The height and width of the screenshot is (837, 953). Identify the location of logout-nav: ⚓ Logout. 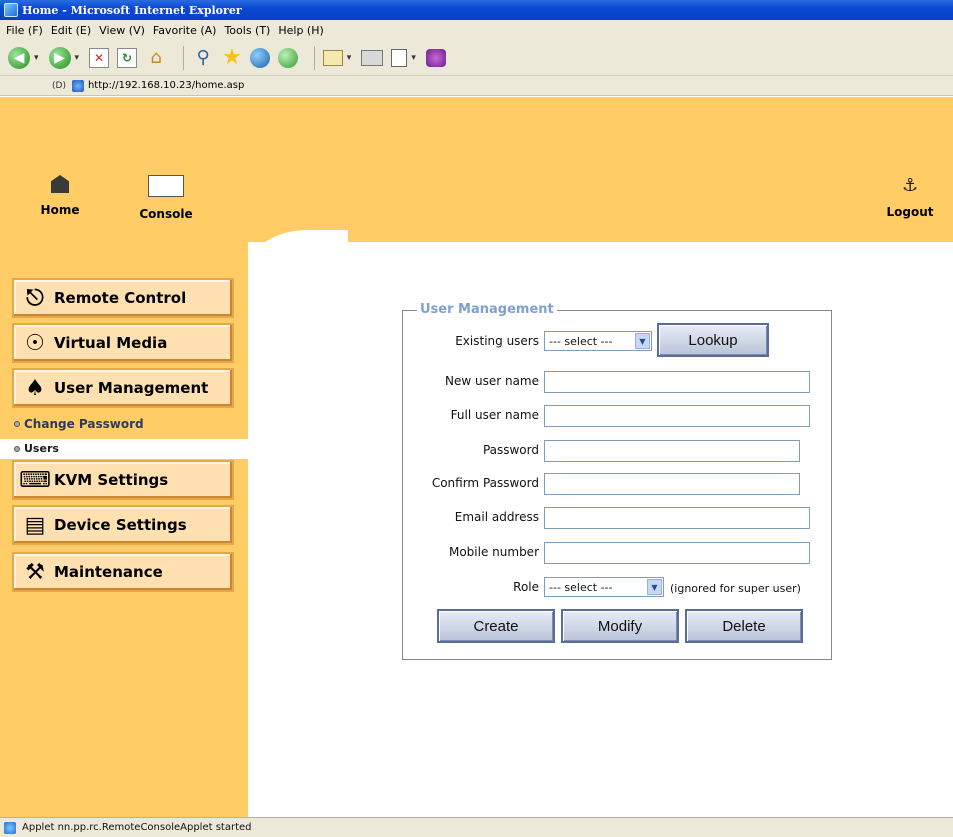
(910, 197).